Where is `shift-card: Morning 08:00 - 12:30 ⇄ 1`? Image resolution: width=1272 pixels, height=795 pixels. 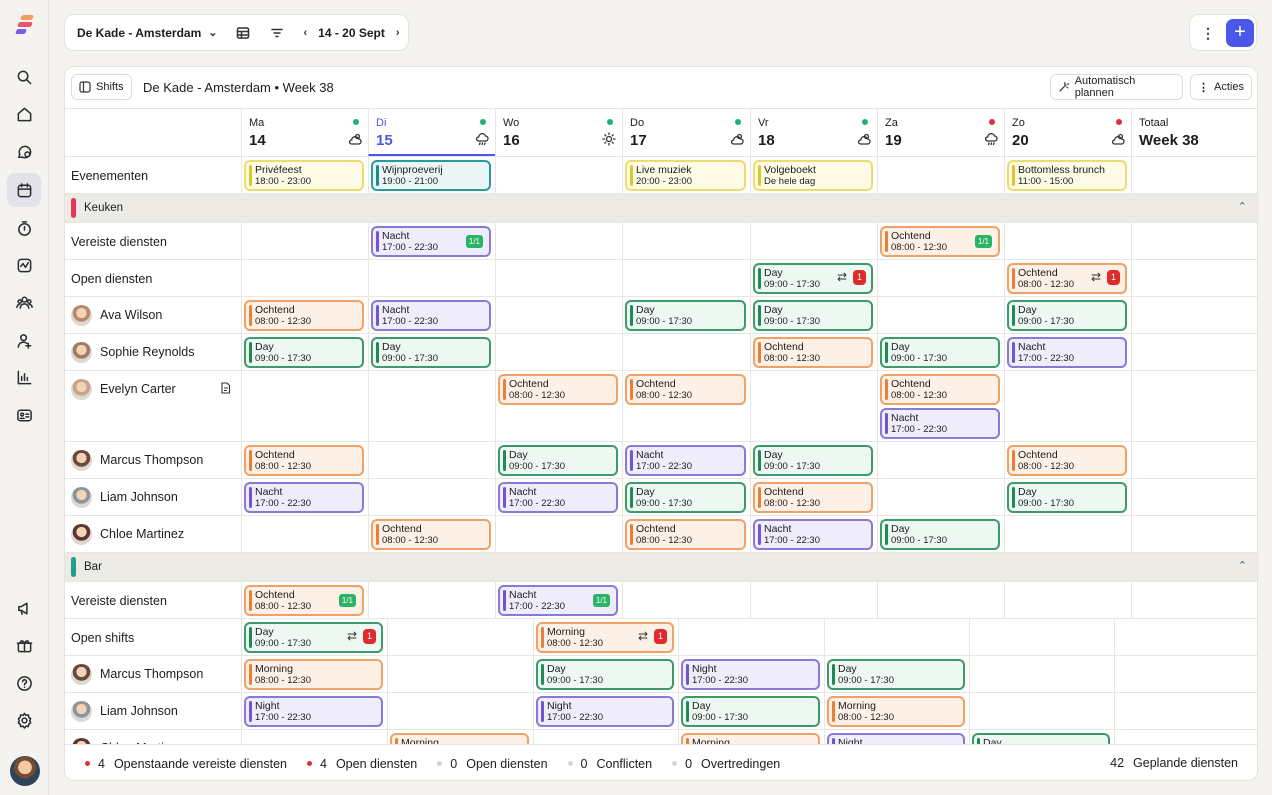 shift-card: Morning 08:00 - 12:30 ⇄ 1 is located at coordinates (605, 637).